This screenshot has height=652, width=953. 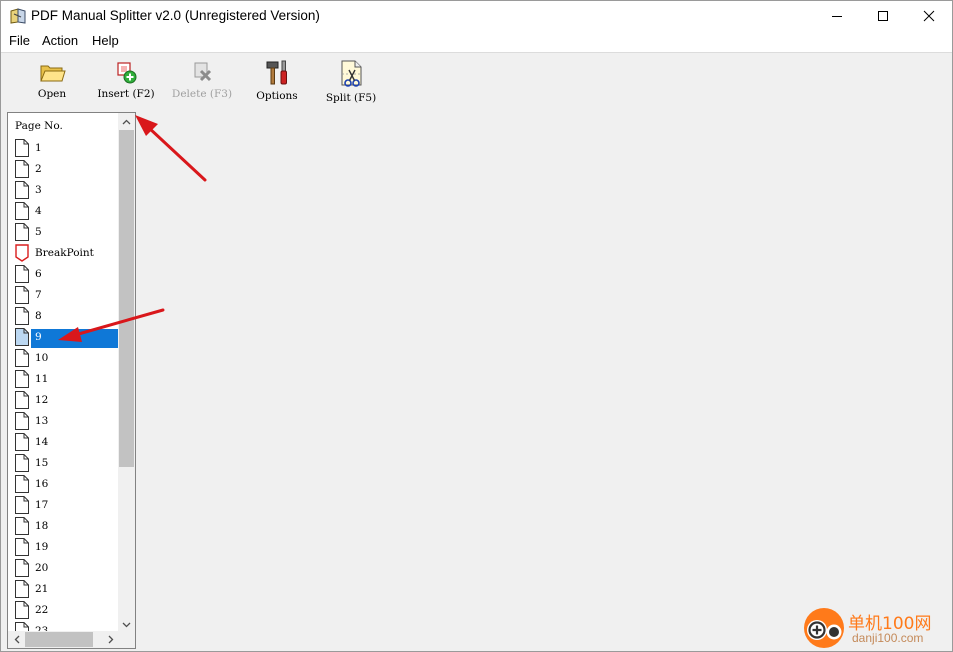 I want to click on insert-page-icon, so click(x=127, y=73).